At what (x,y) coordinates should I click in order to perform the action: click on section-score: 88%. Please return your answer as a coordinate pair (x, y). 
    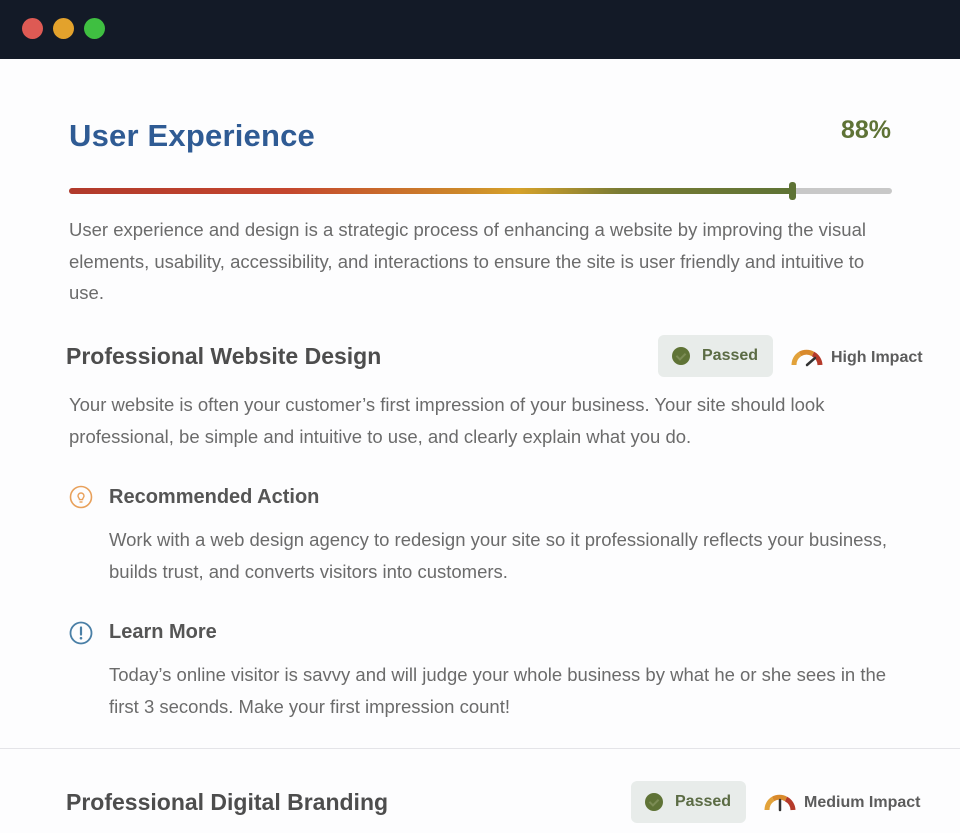
    Looking at the image, I should click on (865, 130).